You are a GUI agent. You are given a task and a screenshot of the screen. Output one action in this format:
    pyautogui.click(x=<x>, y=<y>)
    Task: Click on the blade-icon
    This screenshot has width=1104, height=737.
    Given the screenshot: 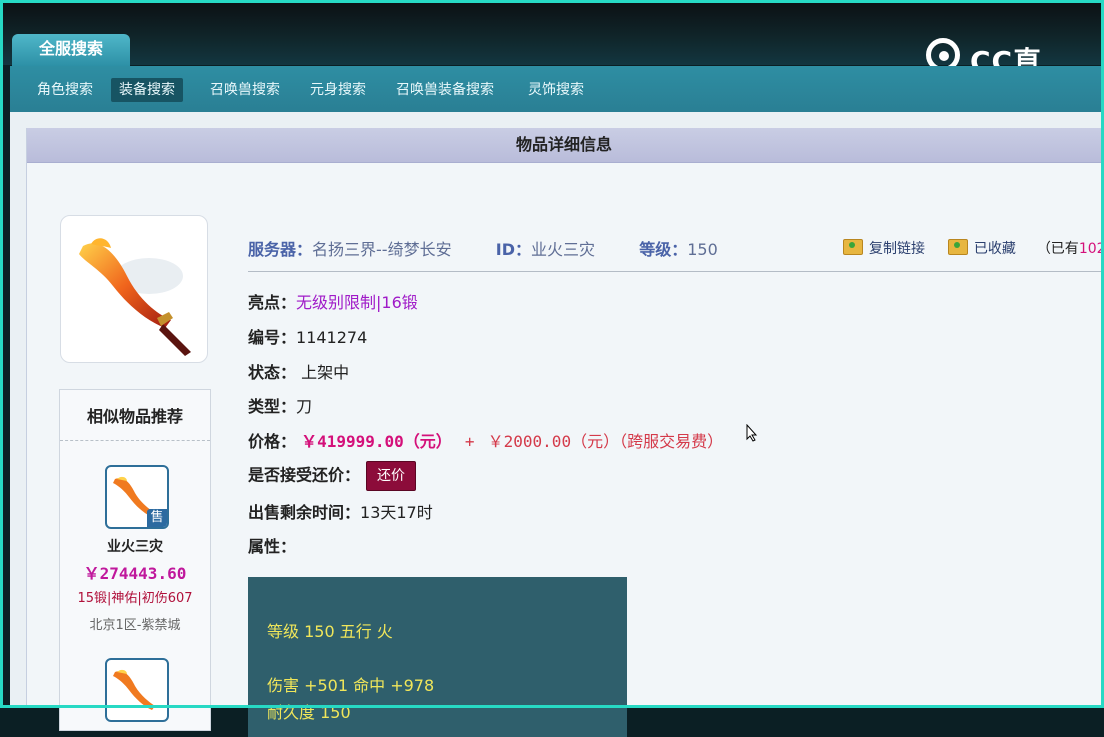 What is the action you would take?
    pyautogui.click(x=135, y=297)
    